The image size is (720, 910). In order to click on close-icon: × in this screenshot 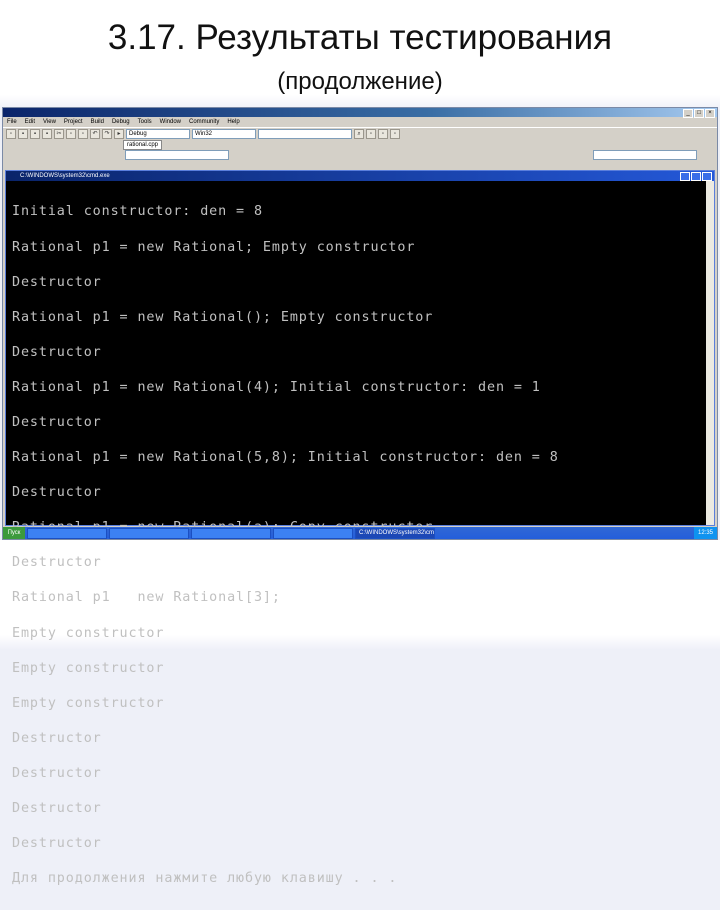, I will do `click(710, 113)`.